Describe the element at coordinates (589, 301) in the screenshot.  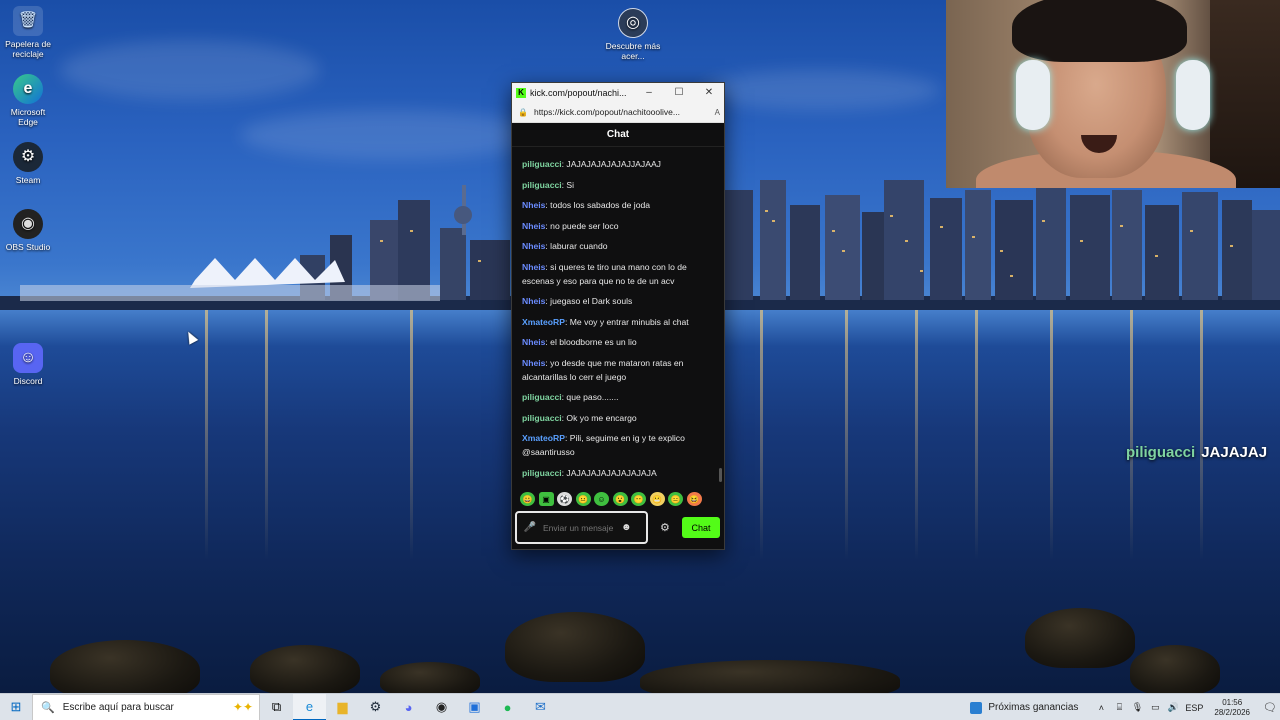
I see `chat-message-text: : juegaso el Dark souls` at that location.